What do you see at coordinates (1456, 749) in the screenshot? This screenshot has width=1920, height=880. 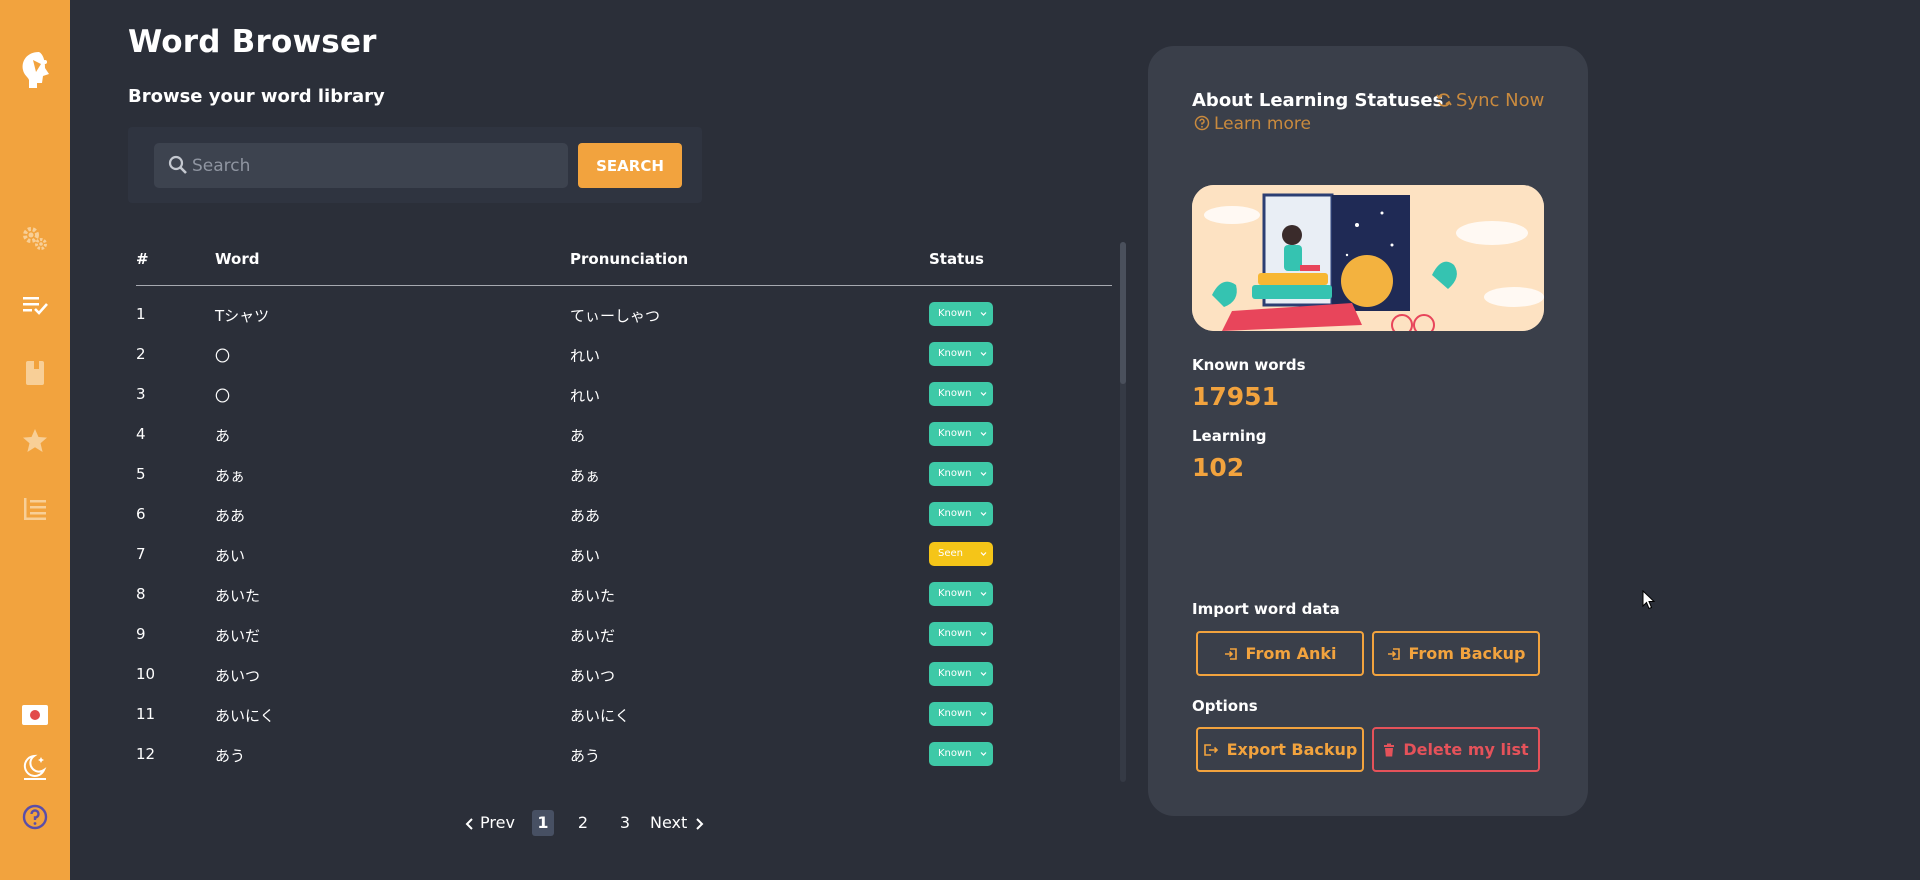 I see `delete-list-button: Delete my list` at bounding box center [1456, 749].